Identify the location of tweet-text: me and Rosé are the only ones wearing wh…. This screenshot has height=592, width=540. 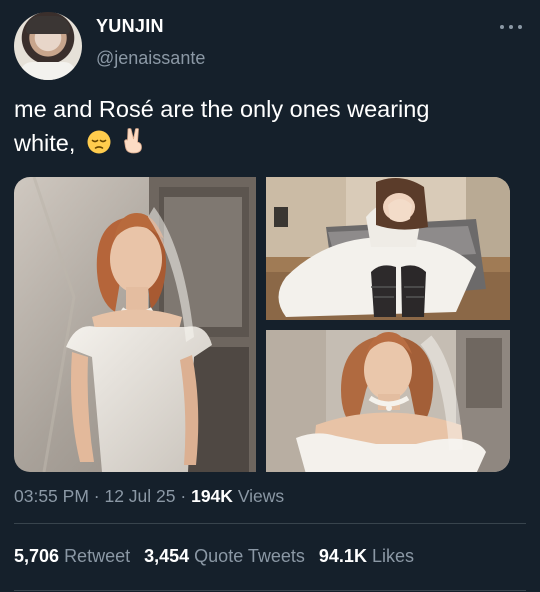
(270, 128).